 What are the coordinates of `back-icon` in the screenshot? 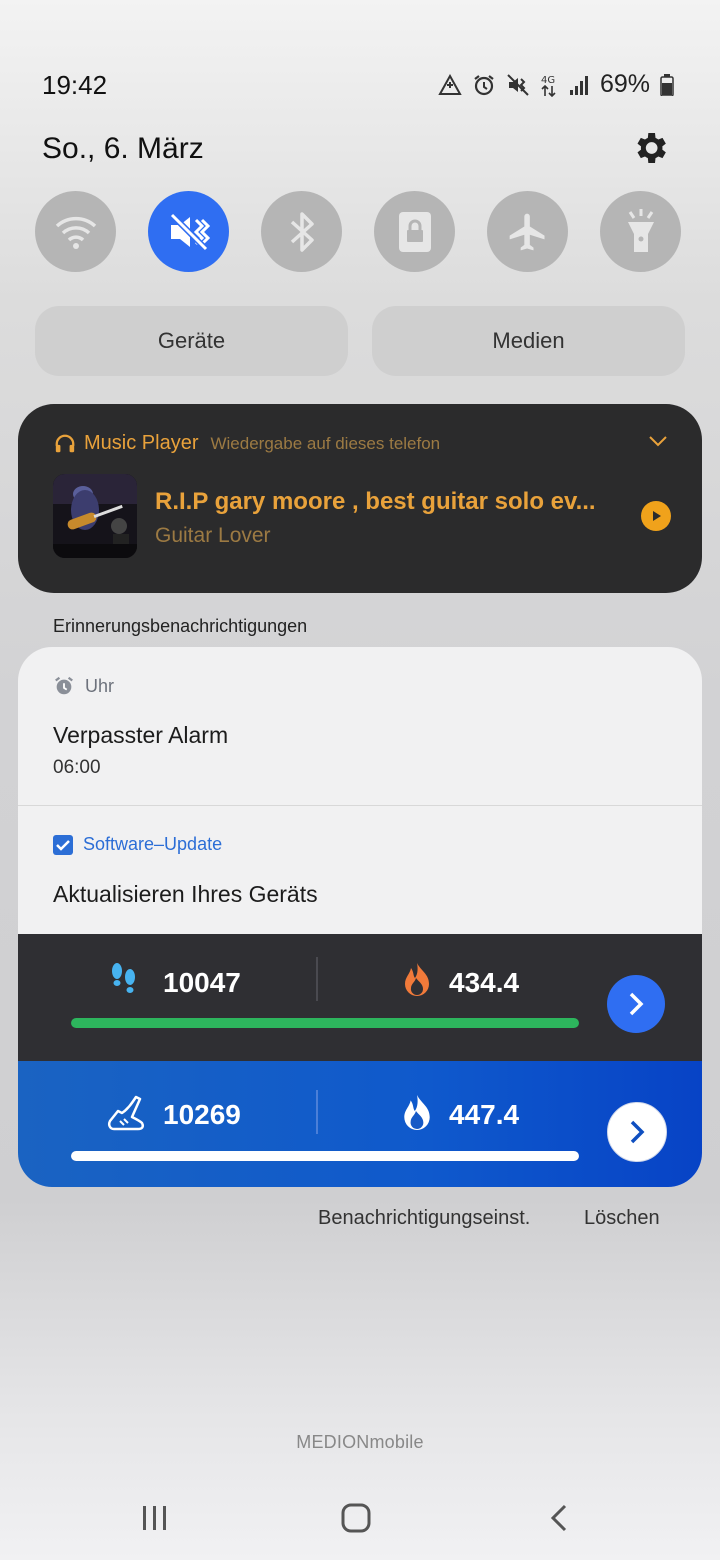 It's located at (558, 1518).